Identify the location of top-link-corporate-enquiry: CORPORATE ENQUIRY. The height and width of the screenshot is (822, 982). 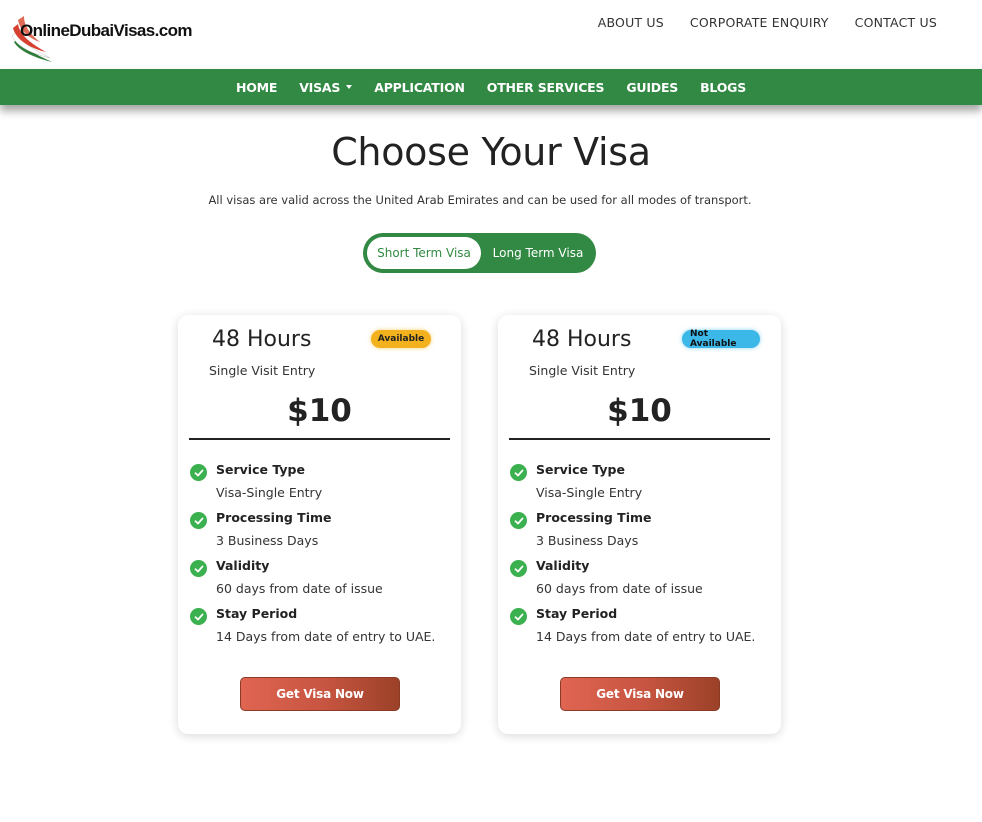
(759, 22).